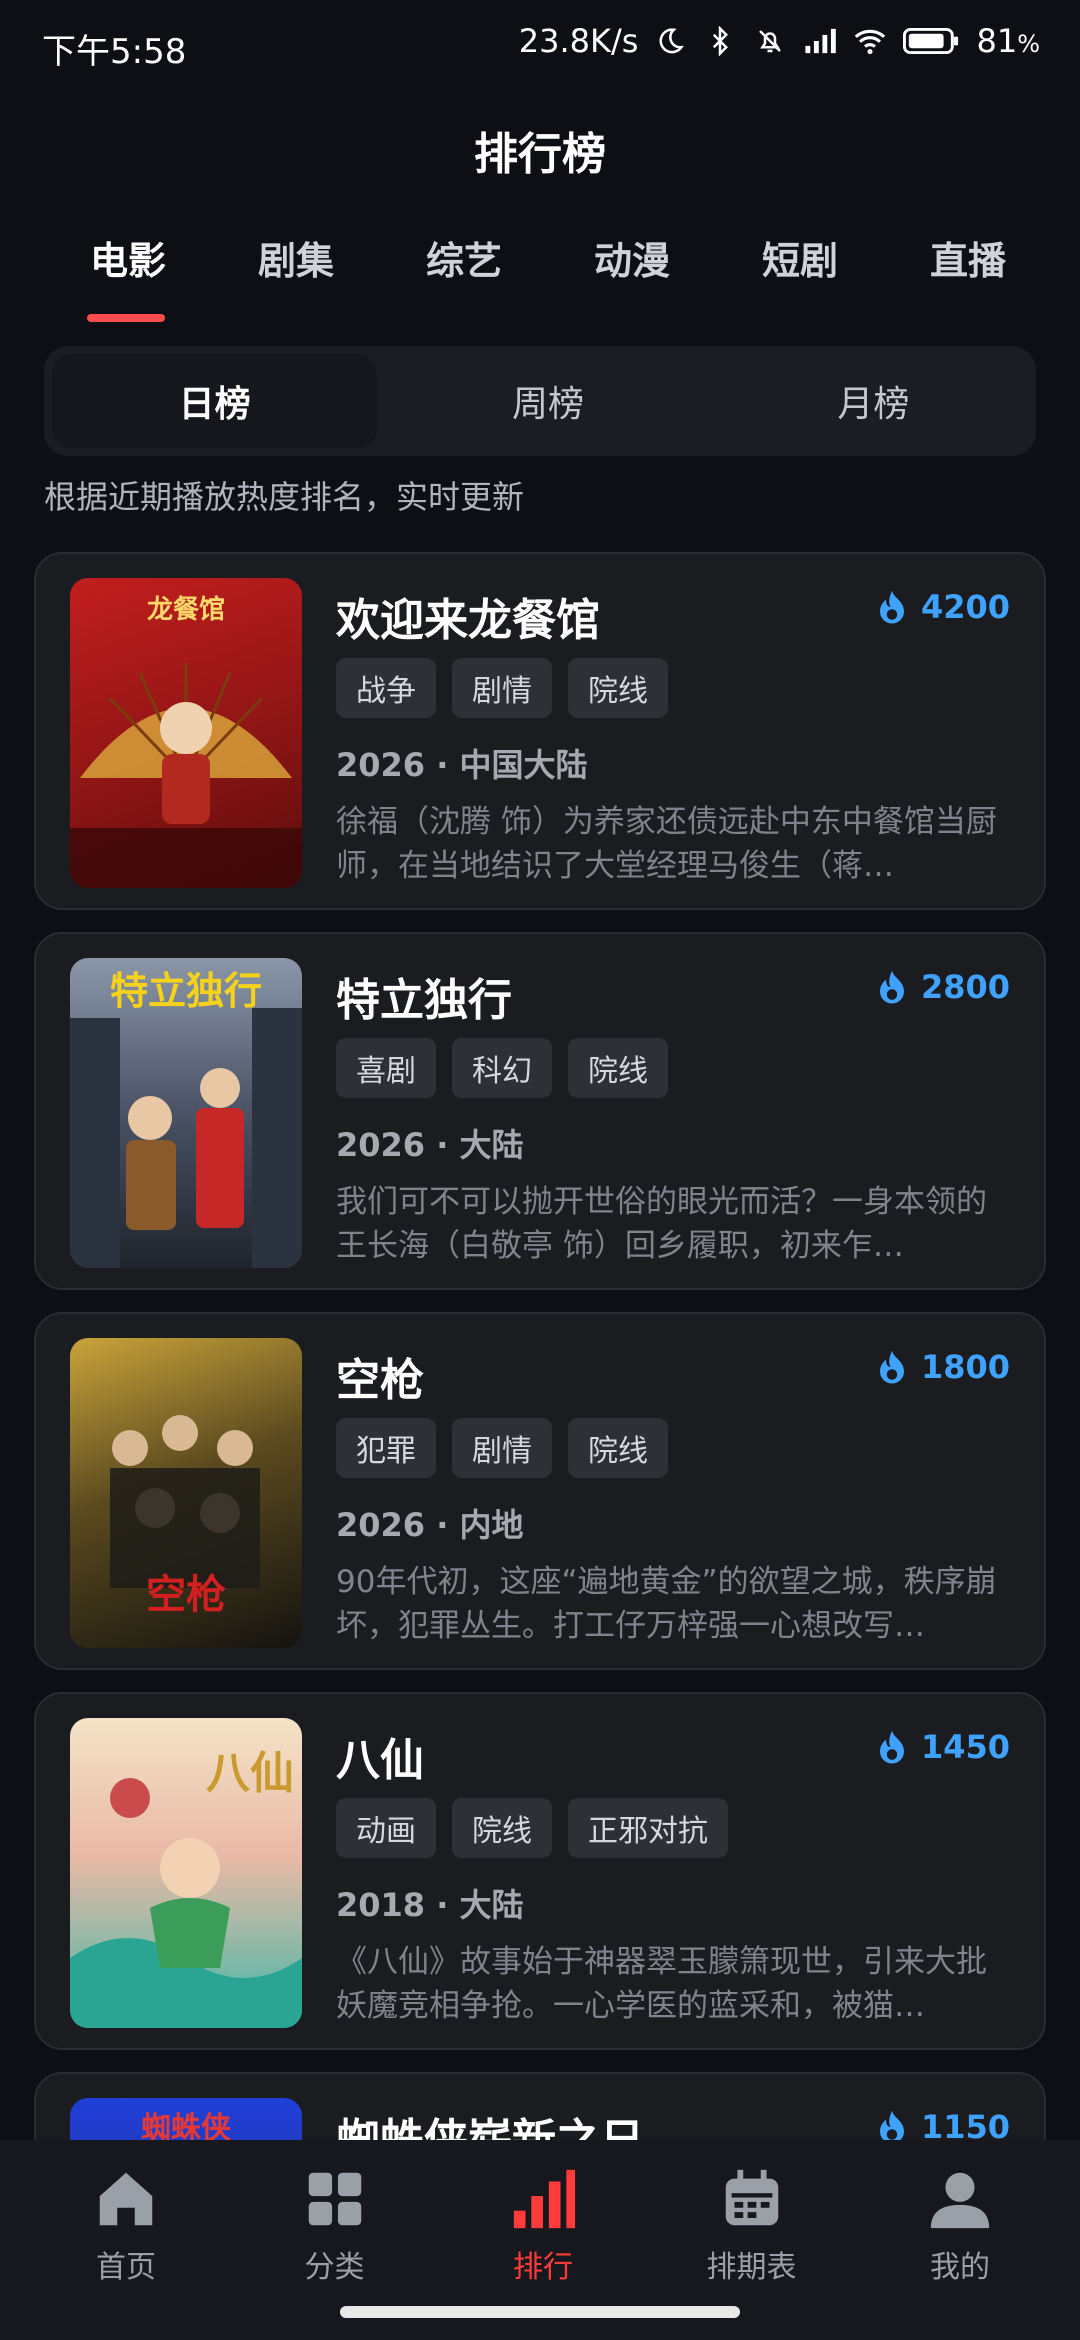 This screenshot has width=1080, height=2340. Describe the element at coordinates (386, 1068) in the screenshot. I see `genre-tag: 喜剧` at that location.